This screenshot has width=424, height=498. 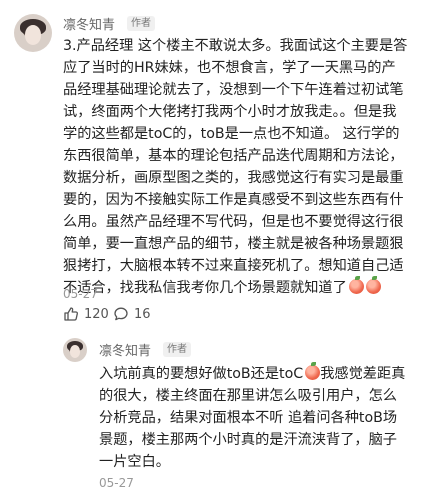 I want to click on reply-line-first: 入坑前真的要想好做toB还是toC 我感觉差距真, so click(x=252, y=373).